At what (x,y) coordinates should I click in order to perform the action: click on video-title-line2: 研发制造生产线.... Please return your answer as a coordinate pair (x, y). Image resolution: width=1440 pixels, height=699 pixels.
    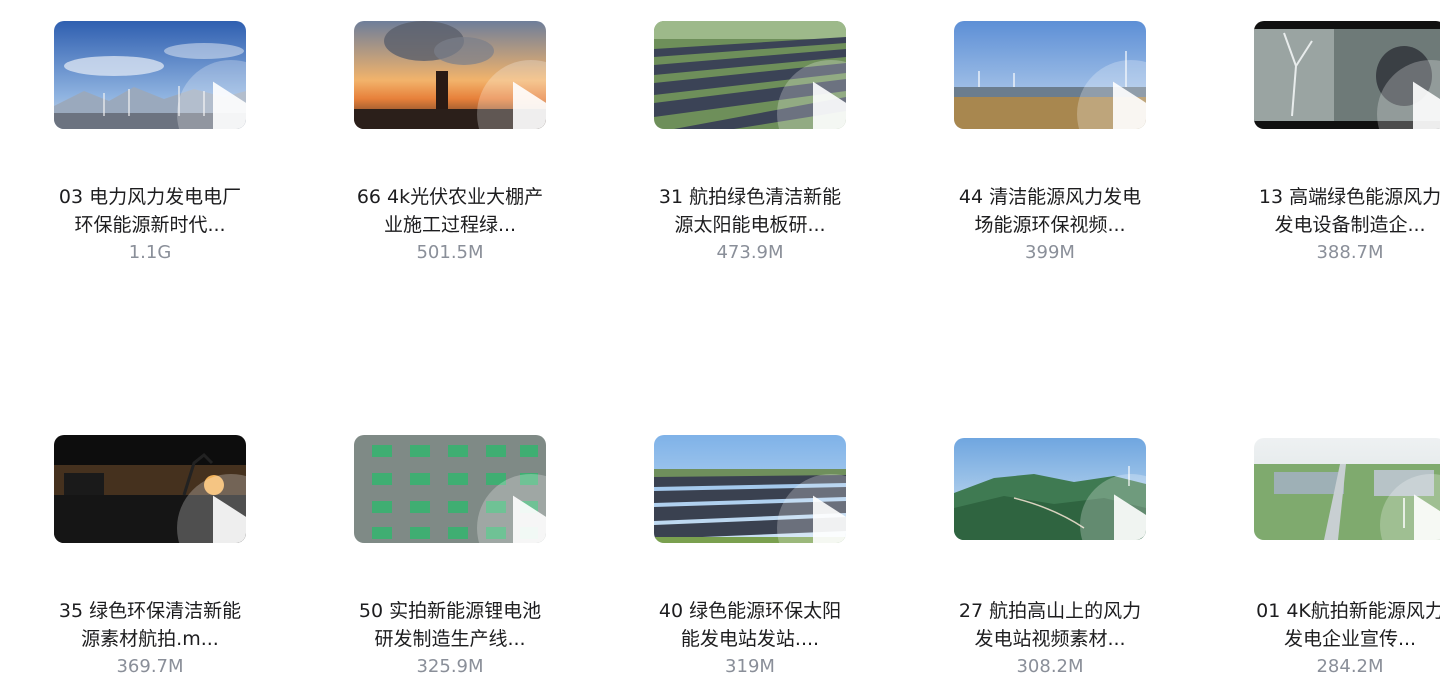
    Looking at the image, I should click on (450, 639).